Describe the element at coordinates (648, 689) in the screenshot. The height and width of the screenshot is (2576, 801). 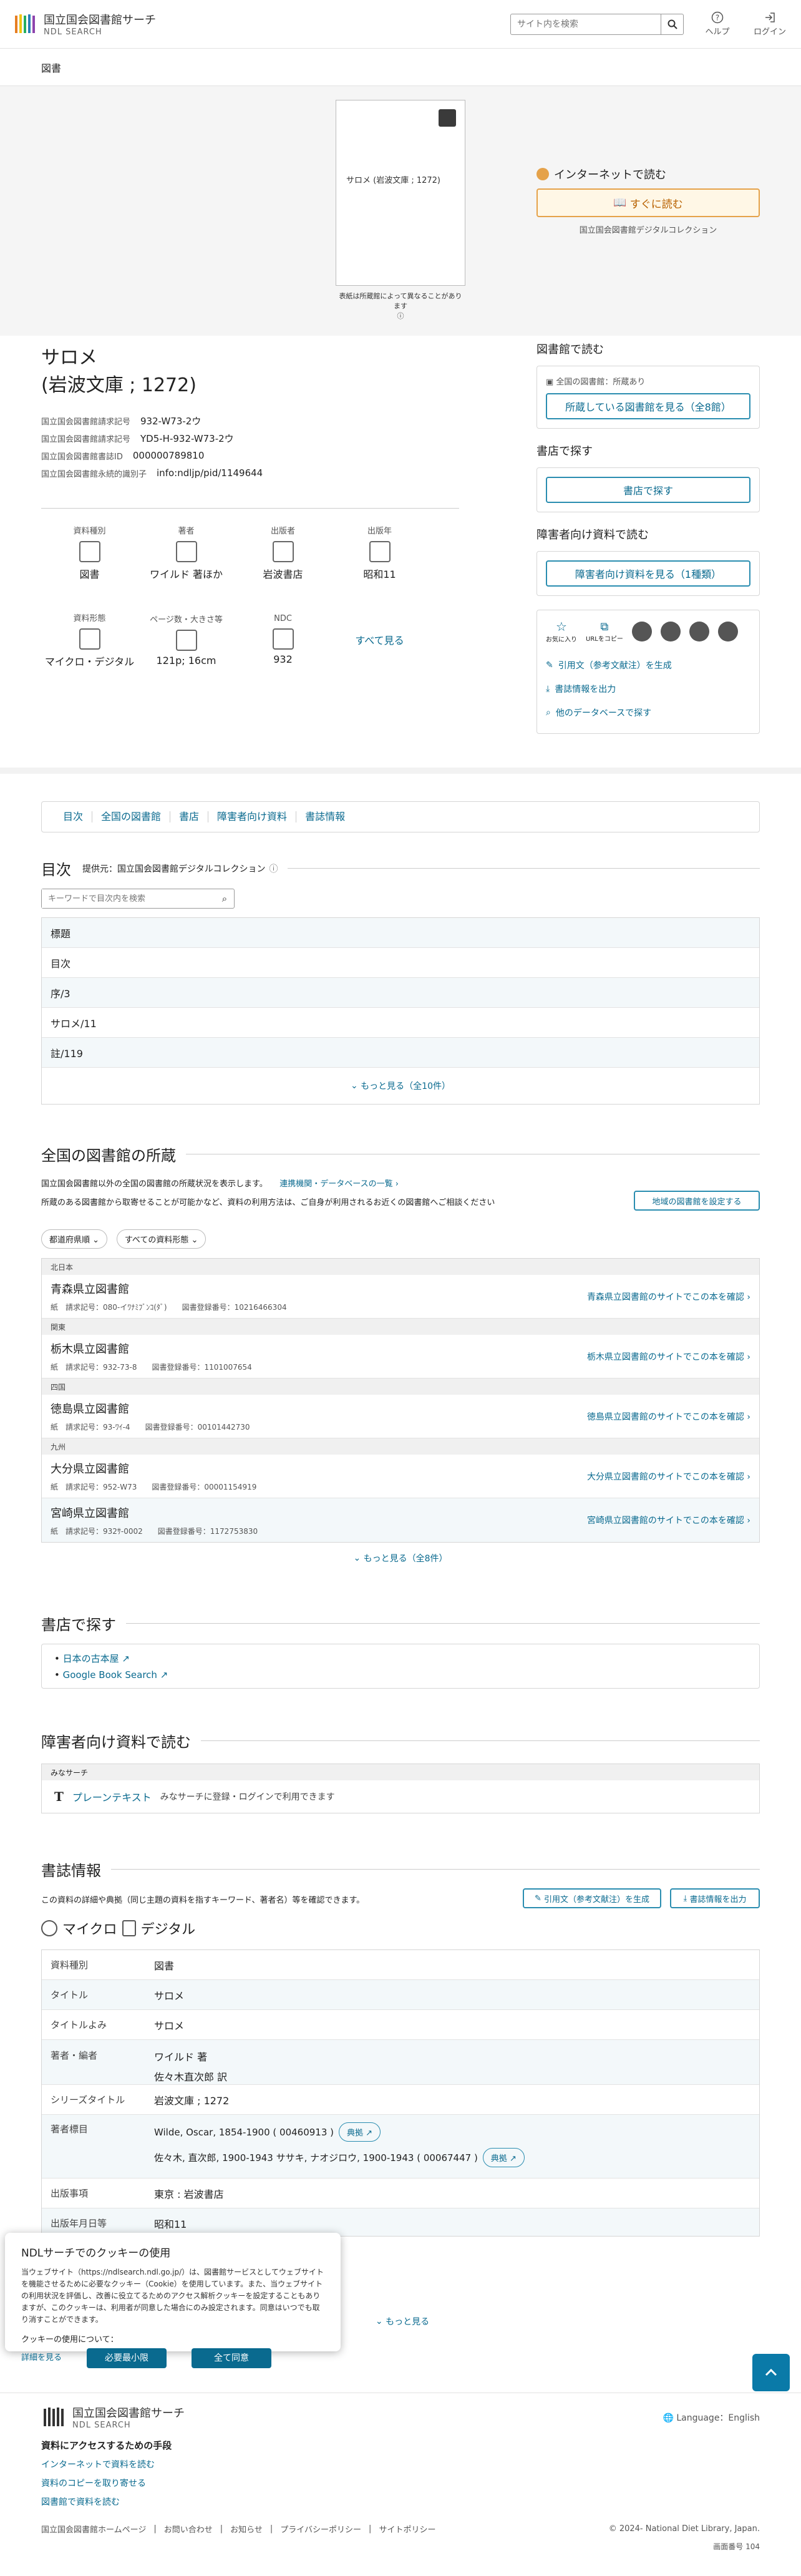
I see `export-link: ⤓ 書誌情報を出力` at that location.